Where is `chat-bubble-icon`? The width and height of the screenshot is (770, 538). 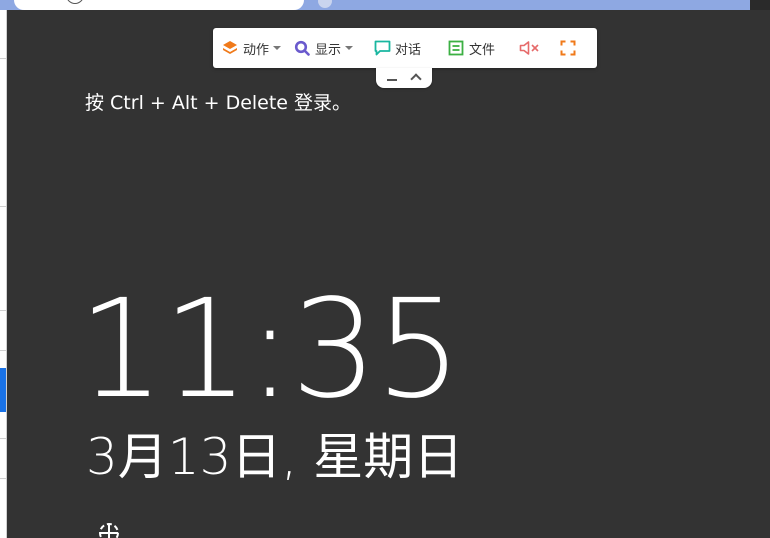
chat-bubble-icon is located at coordinates (382, 48).